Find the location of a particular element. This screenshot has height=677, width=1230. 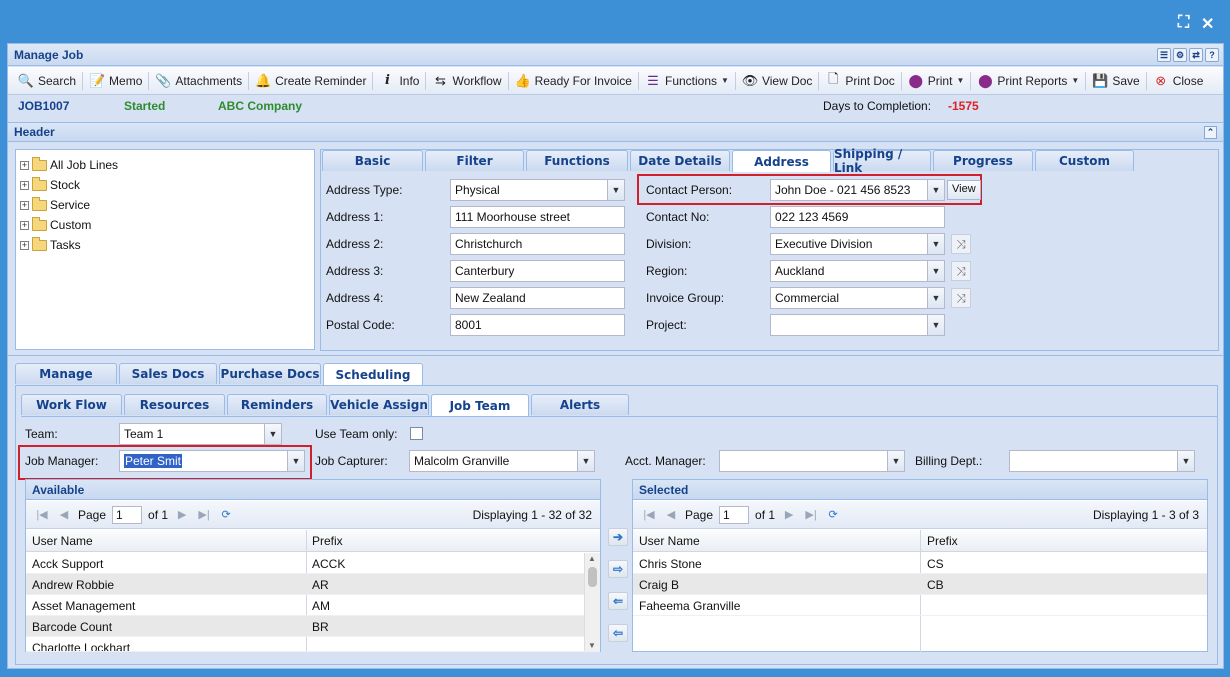

tree-node-all-job-lines: + All Job Lines is located at coordinates (69, 164).